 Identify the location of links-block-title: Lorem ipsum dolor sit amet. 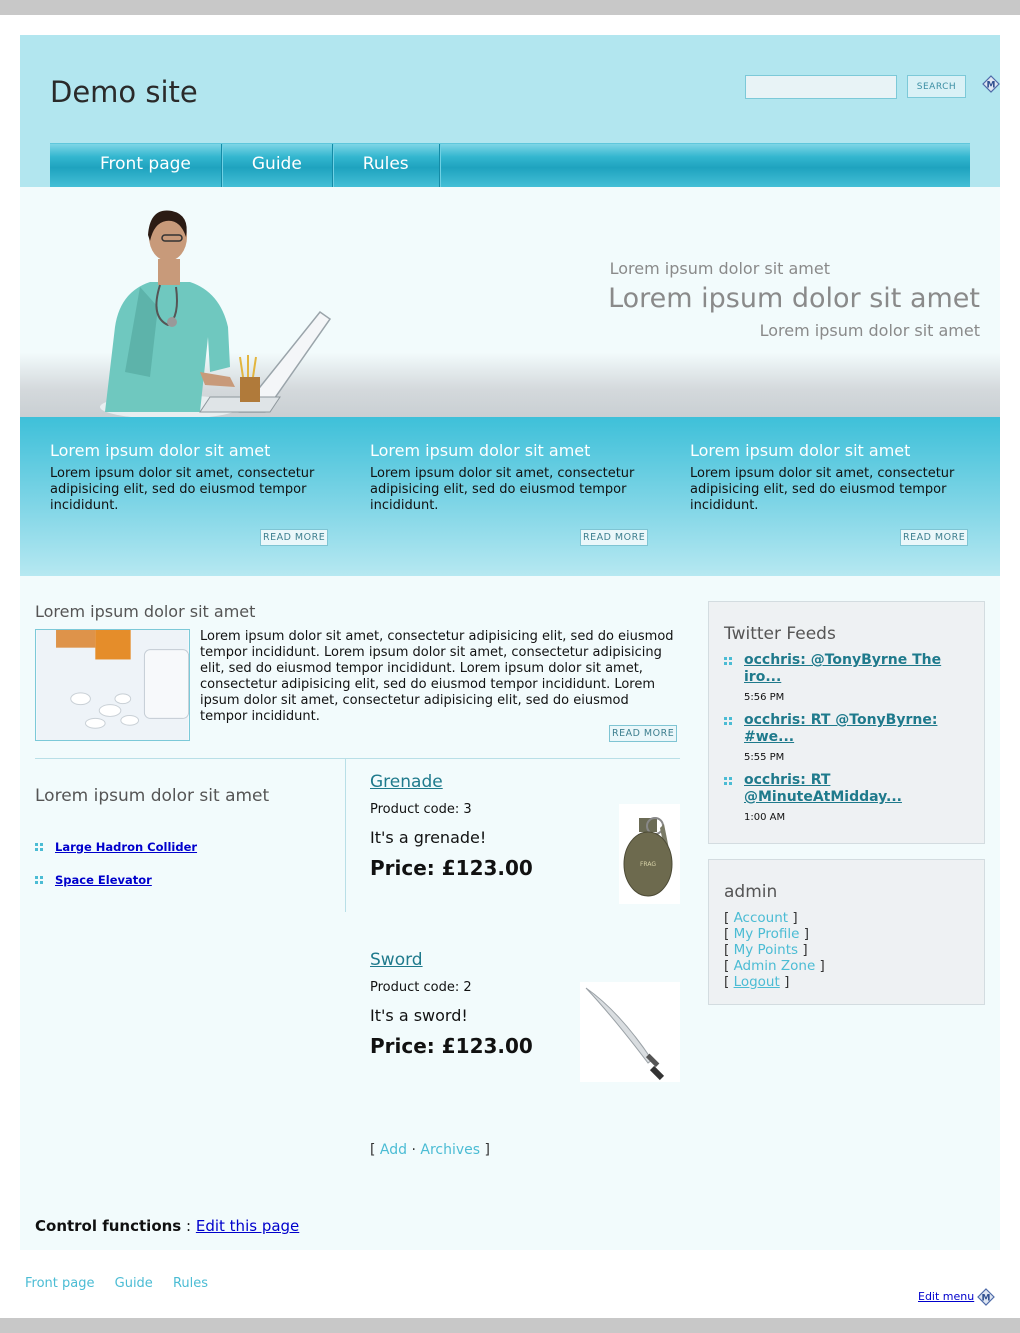
(152, 796).